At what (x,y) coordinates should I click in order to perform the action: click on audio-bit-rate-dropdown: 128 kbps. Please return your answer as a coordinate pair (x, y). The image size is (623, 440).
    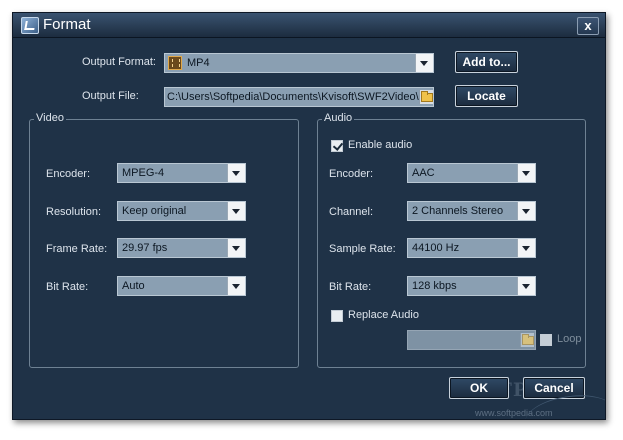
    Looking at the image, I should click on (471, 286).